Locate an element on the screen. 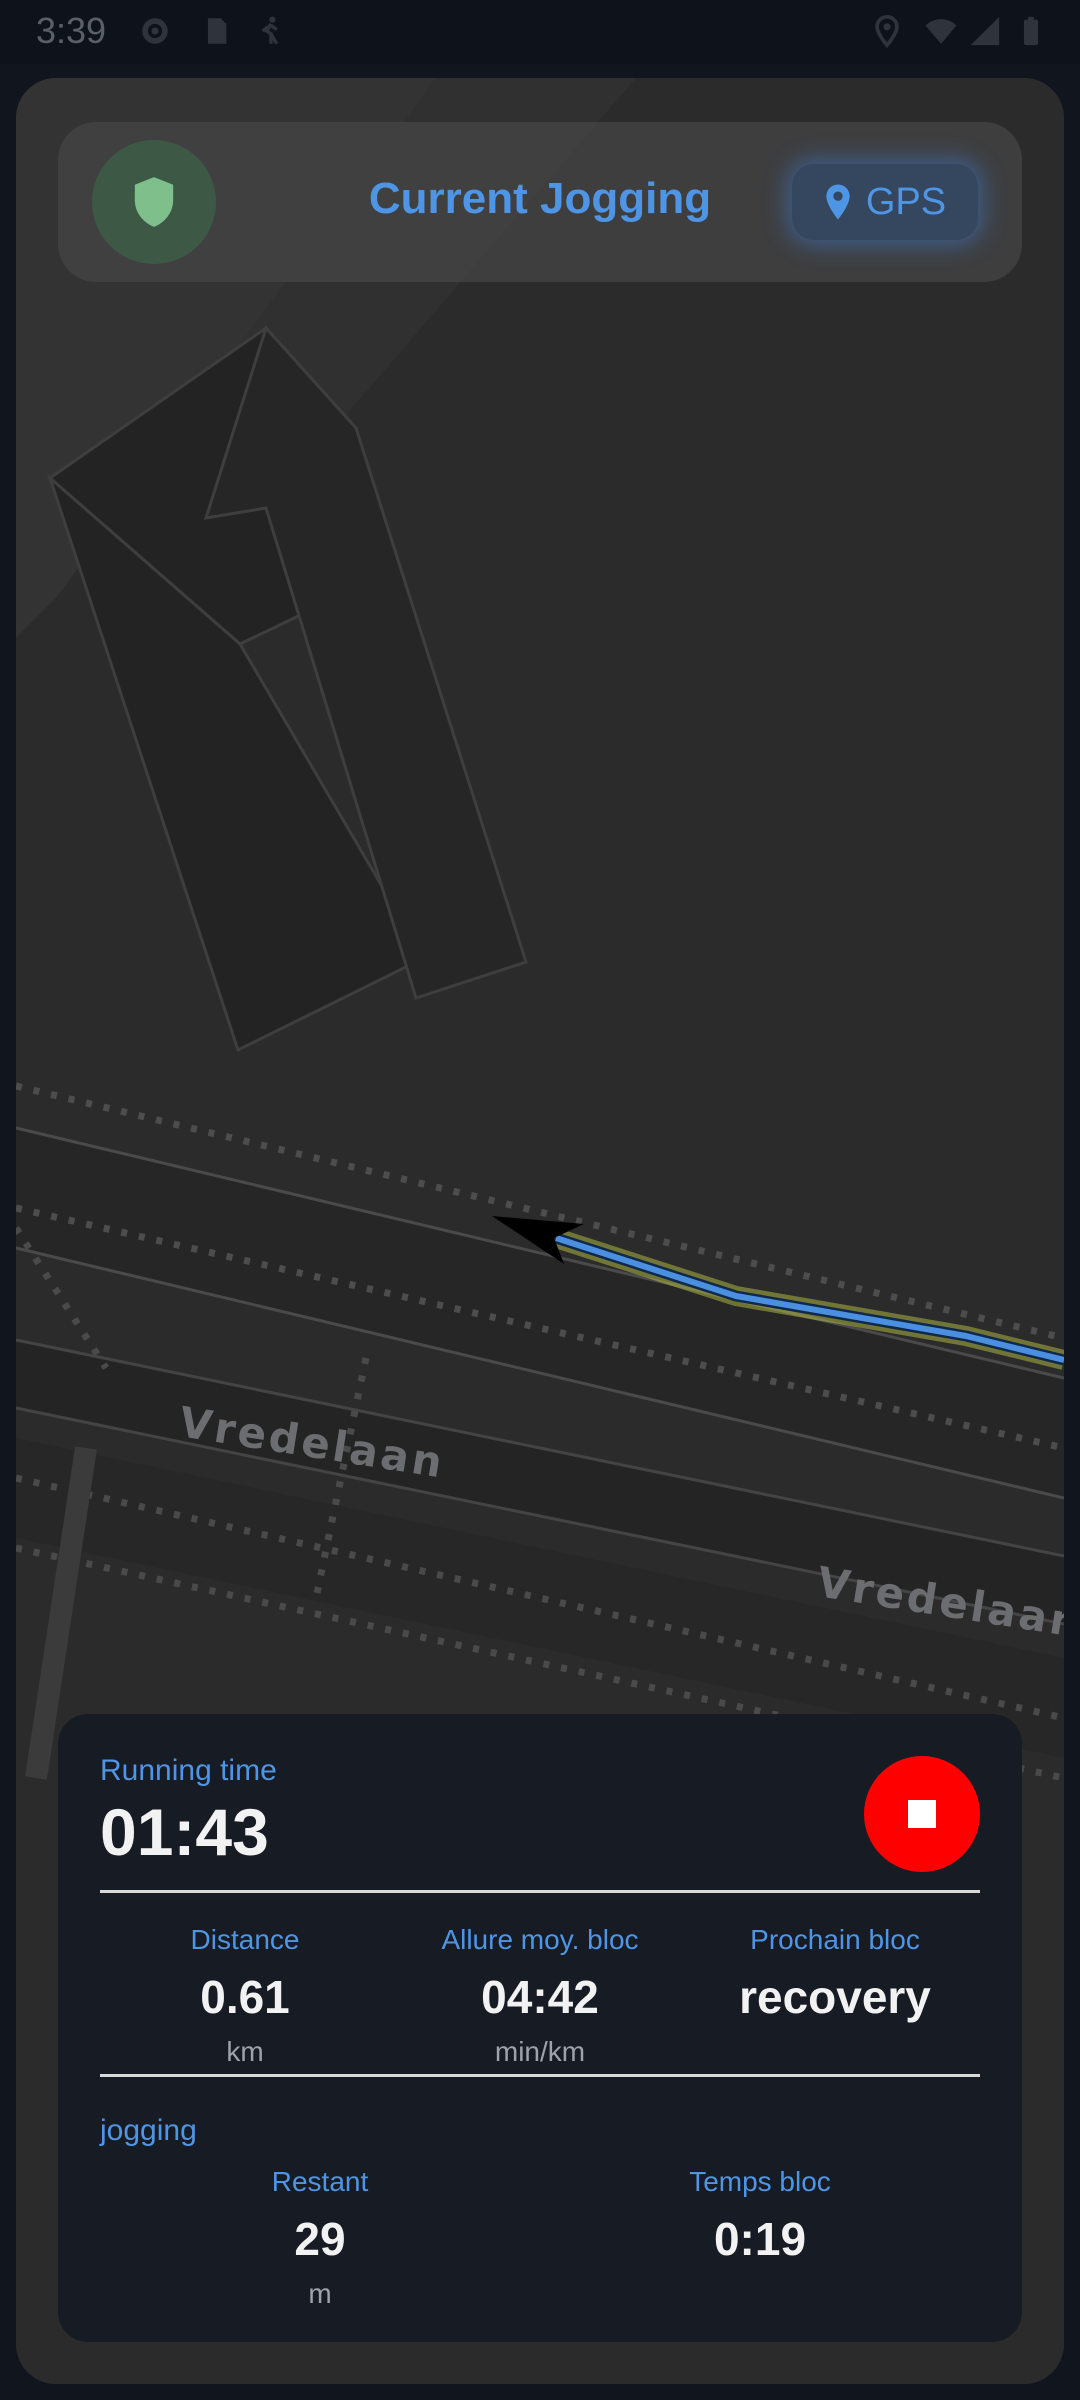  shield-icon is located at coordinates (154, 202).